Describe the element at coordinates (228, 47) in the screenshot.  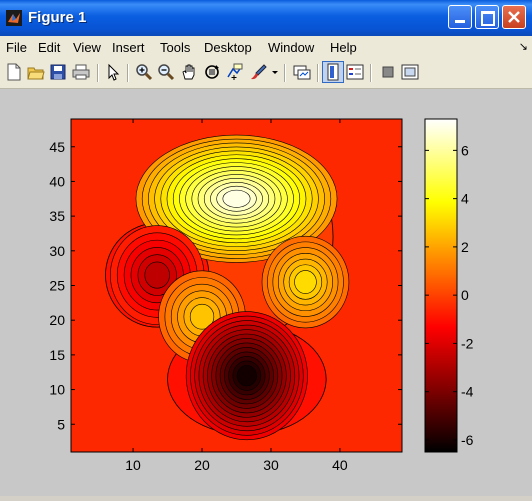
I see `menu-desktop: Desktop` at that location.